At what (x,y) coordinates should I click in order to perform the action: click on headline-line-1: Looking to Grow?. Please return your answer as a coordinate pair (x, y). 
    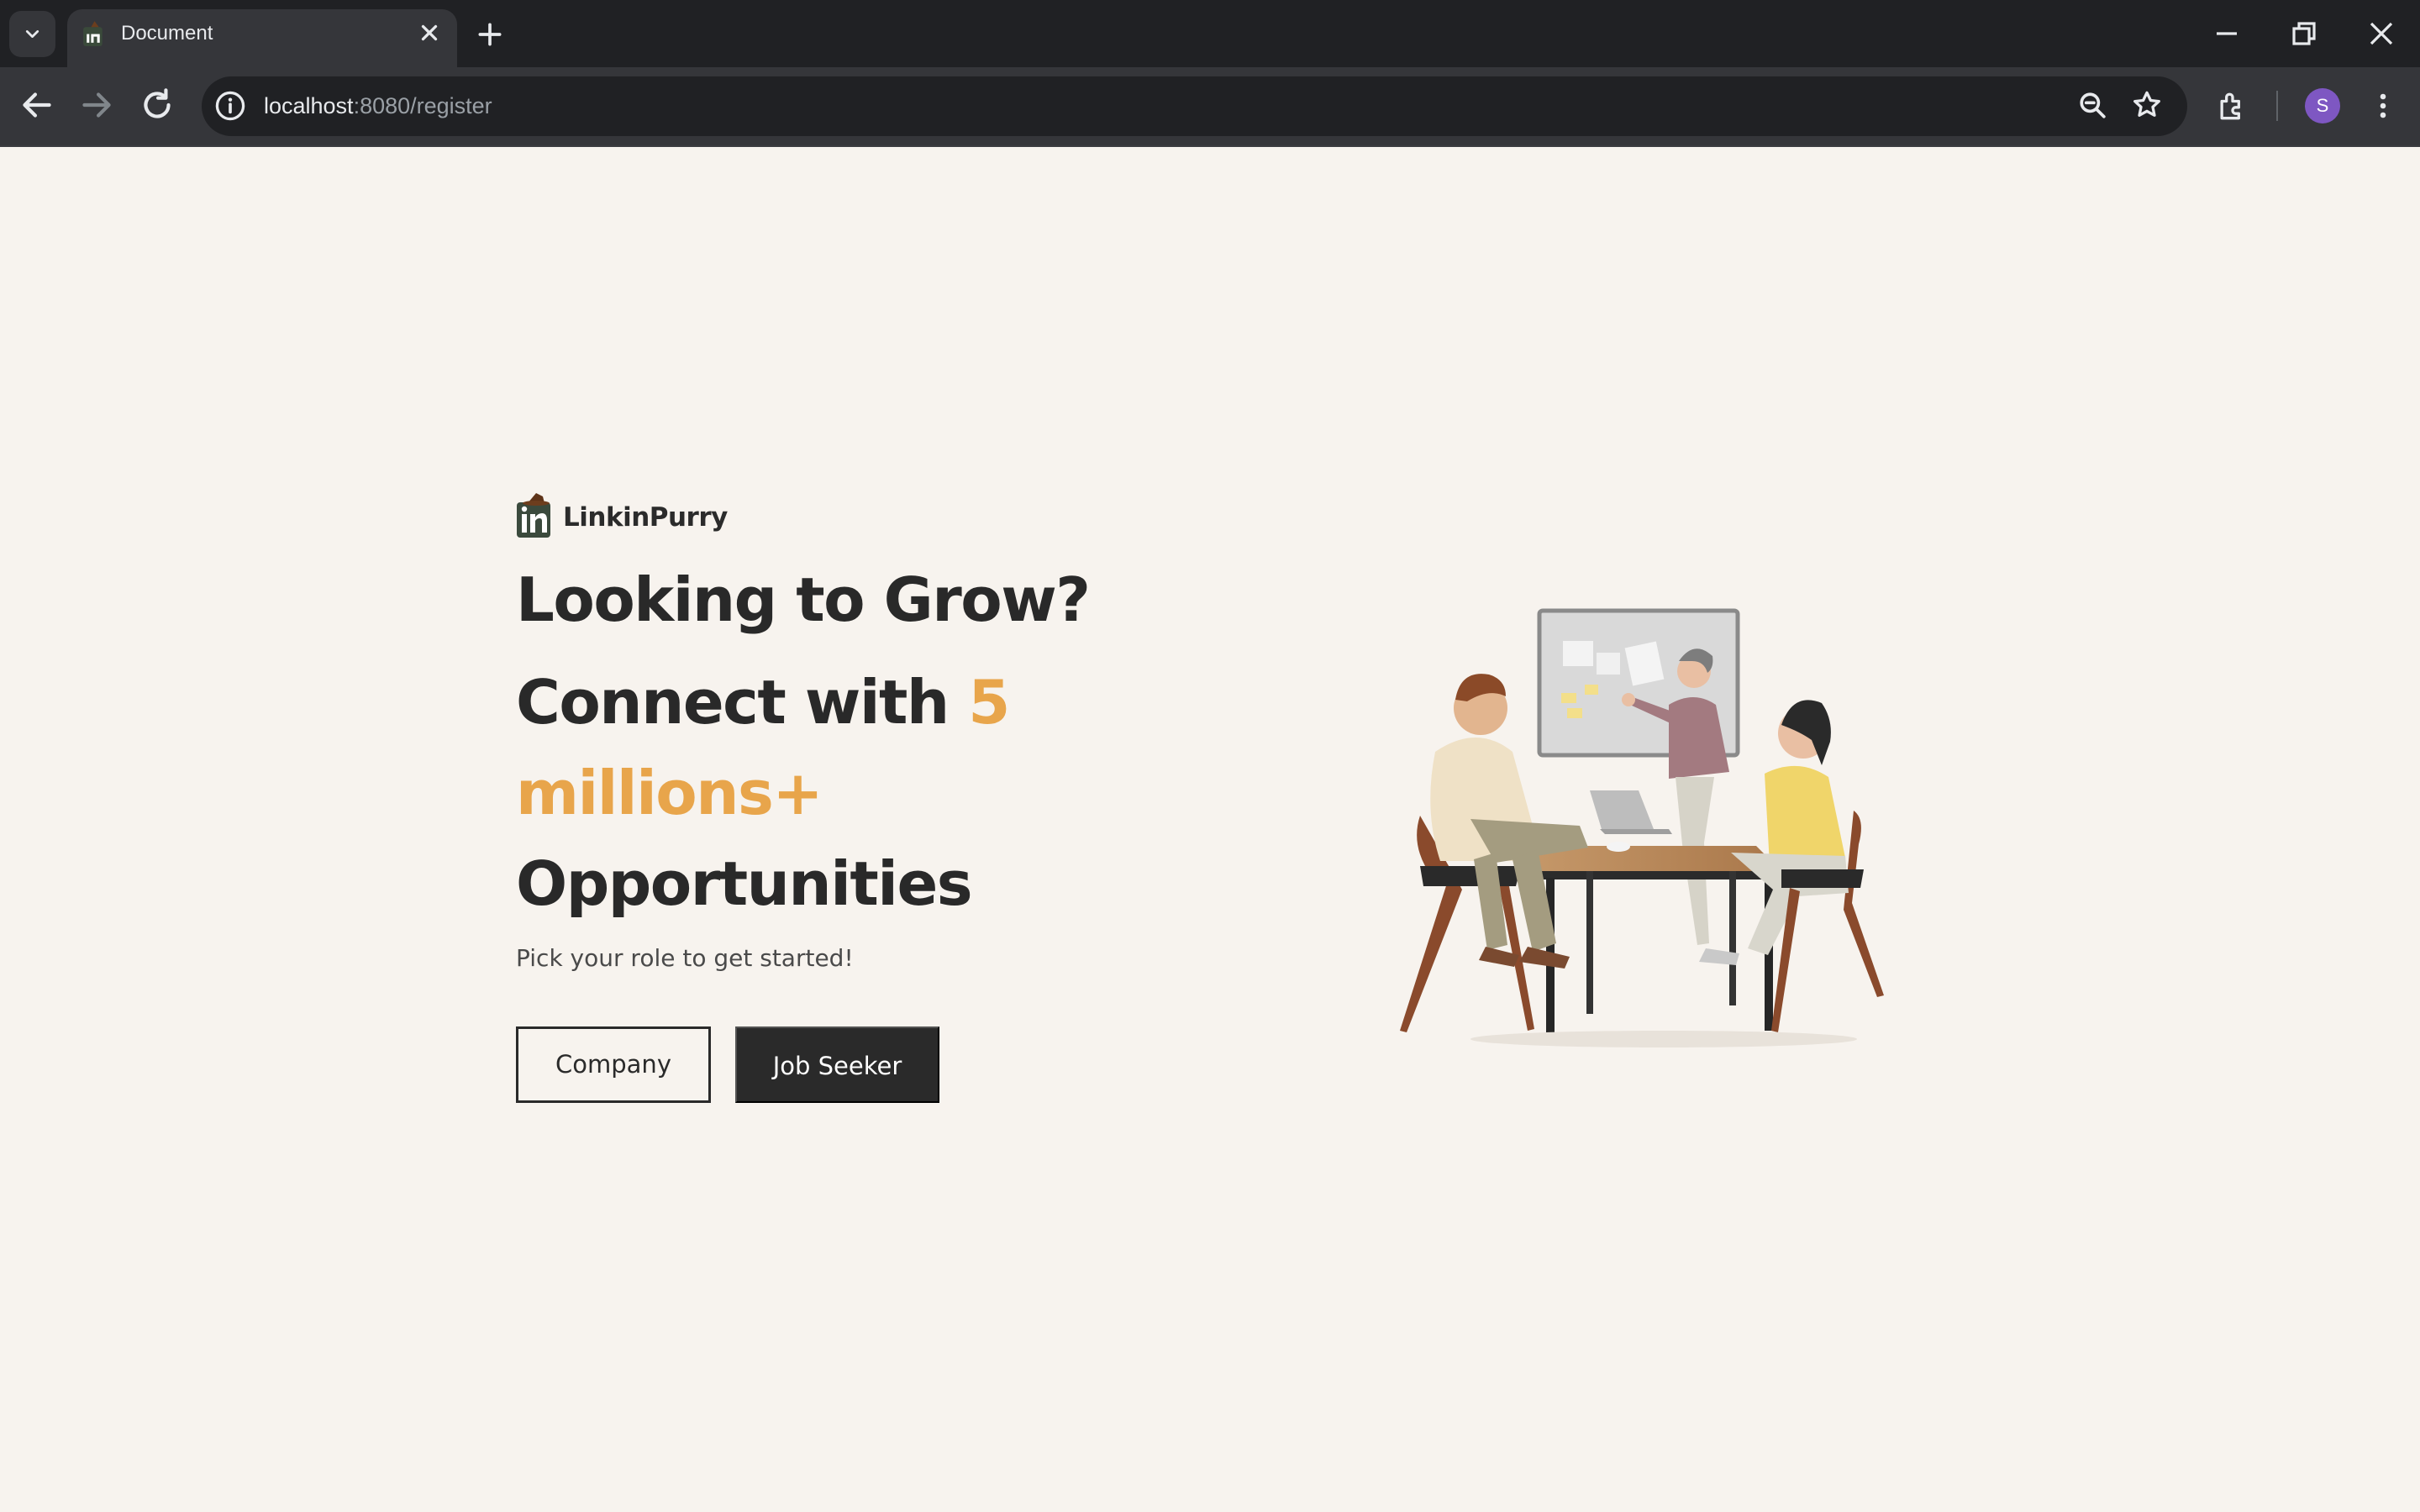
    Looking at the image, I should click on (803, 599).